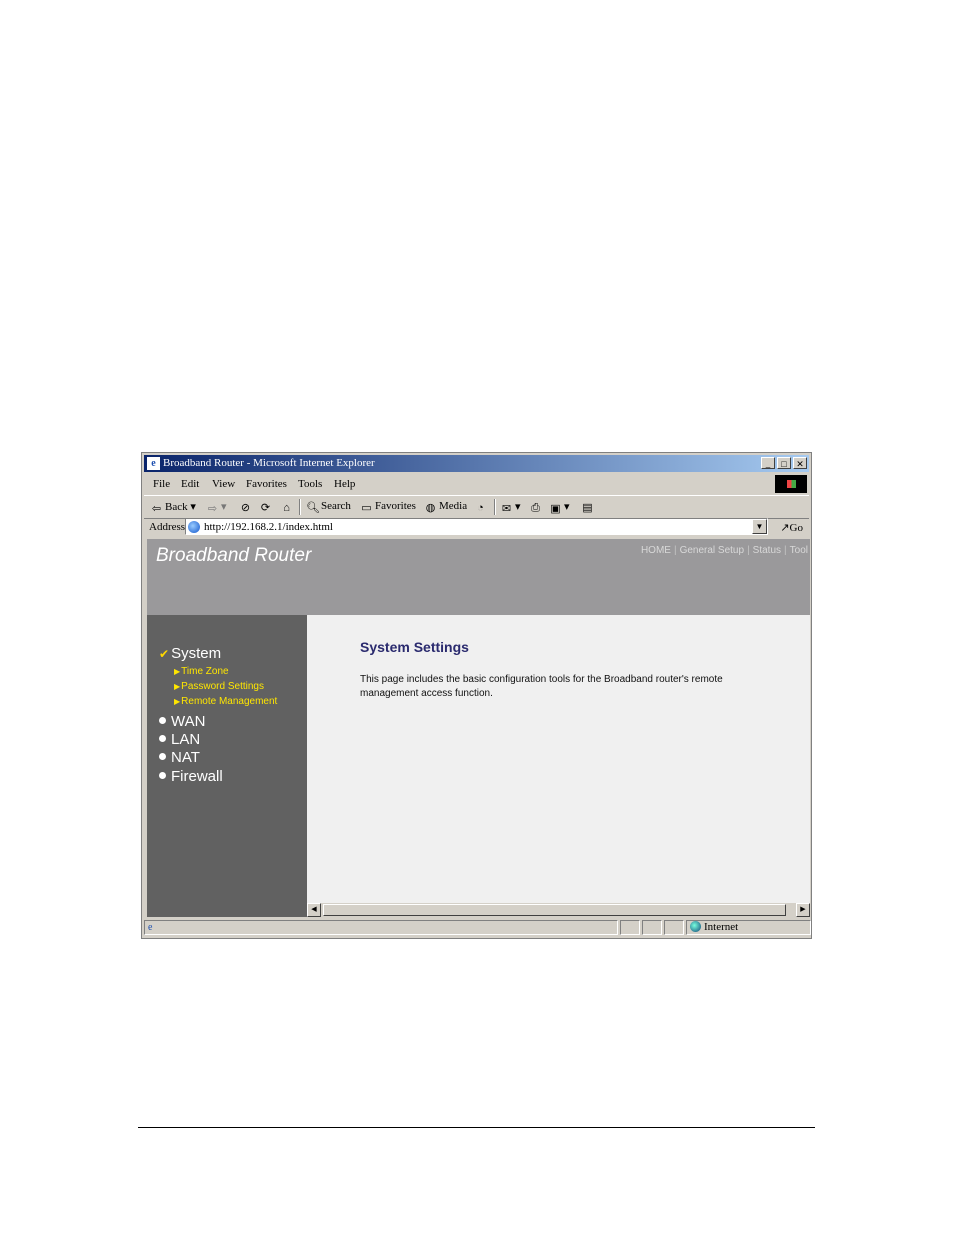 The height and width of the screenshot is (1235, 954). Describe the element at coordinates (328, 507) in the screenshot. I see `search-button: 🔍︎Search` at that location.